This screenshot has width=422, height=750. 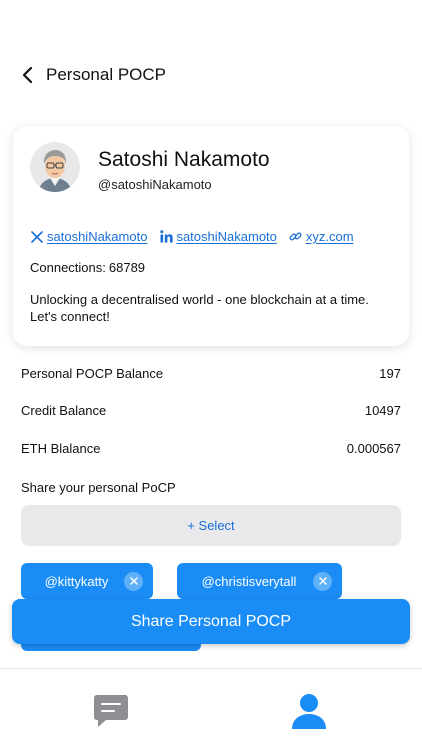 What do you see at coordinates (382, 410) in the screenshot?
I see `balance-value: 10497` at bounding box center [382, 410].